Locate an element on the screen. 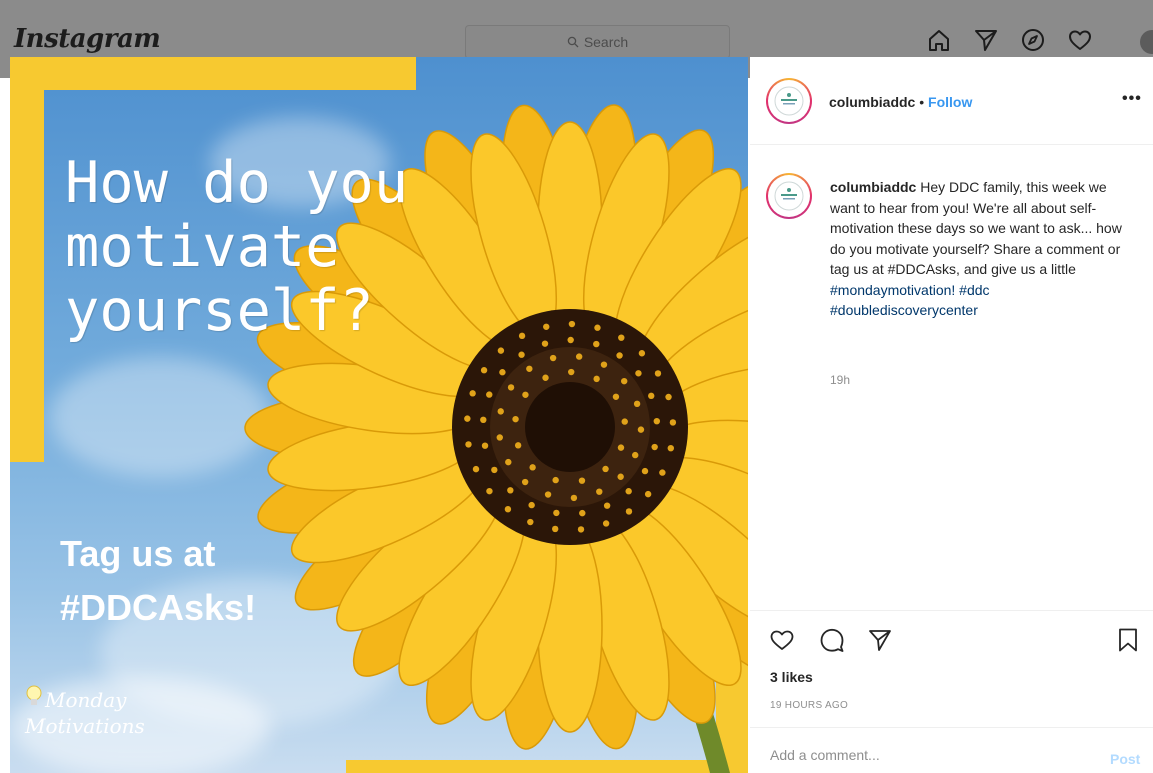 This screenshot has height=773, width=1153. caption-avatar is located at coordinates (789, 196).